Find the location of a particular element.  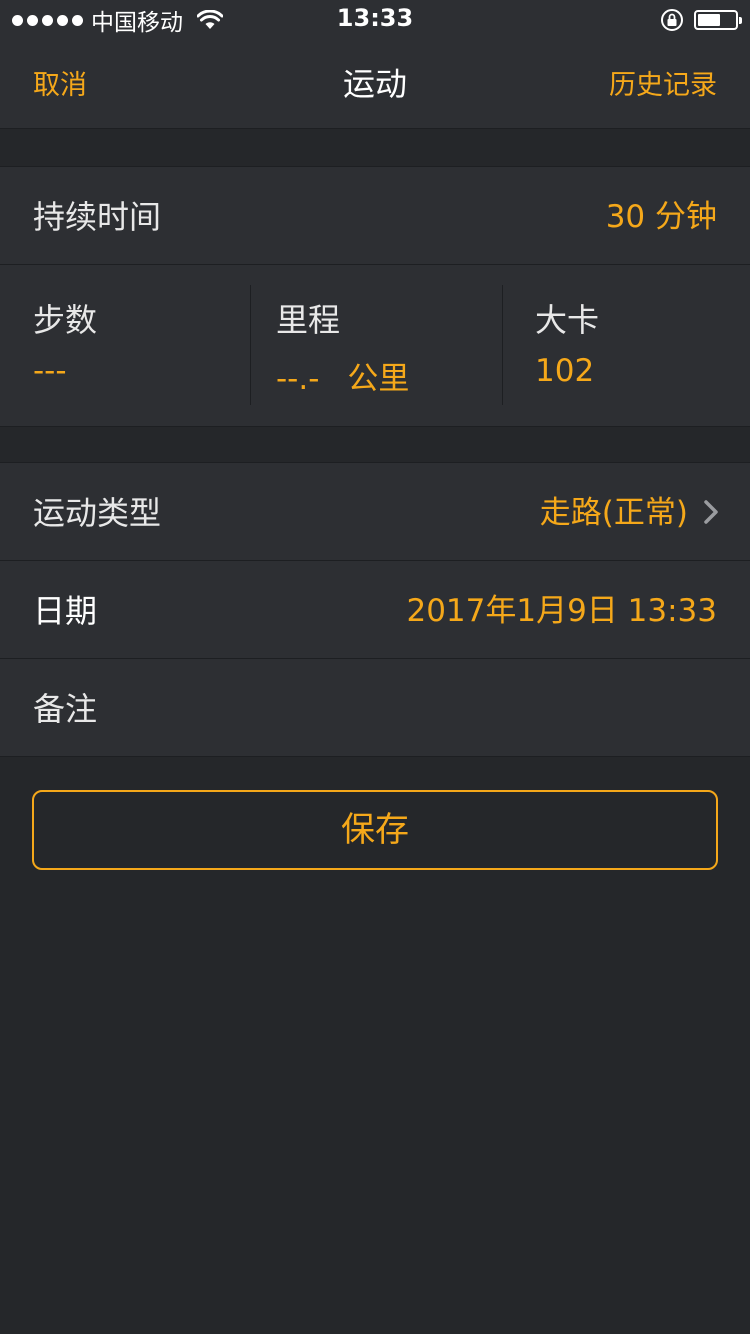

calories-label: 大卡 is located at coordinates (567, 320).